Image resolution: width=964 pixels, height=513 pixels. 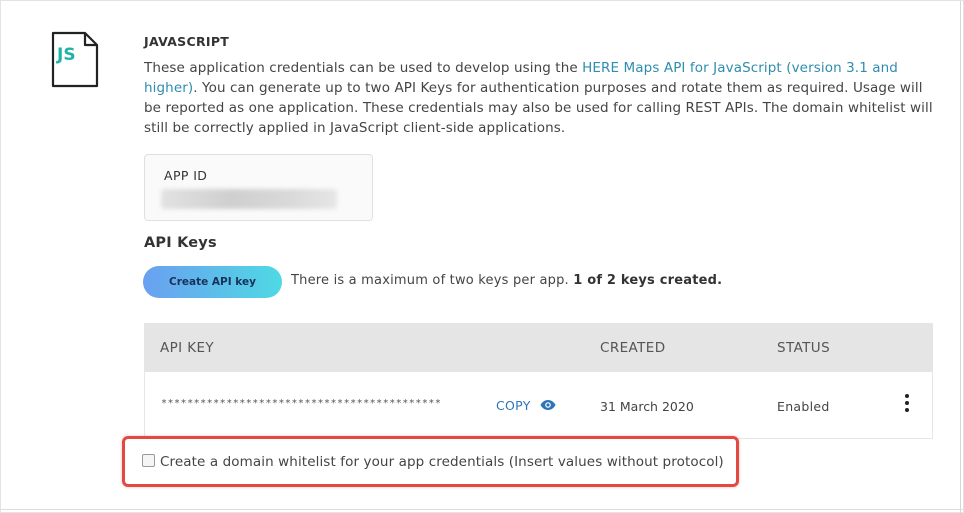 What do you see at coordinates (258, 187) in the screenshot?
I see `app-id-box: APP ID` at bounding box center [258, 187].